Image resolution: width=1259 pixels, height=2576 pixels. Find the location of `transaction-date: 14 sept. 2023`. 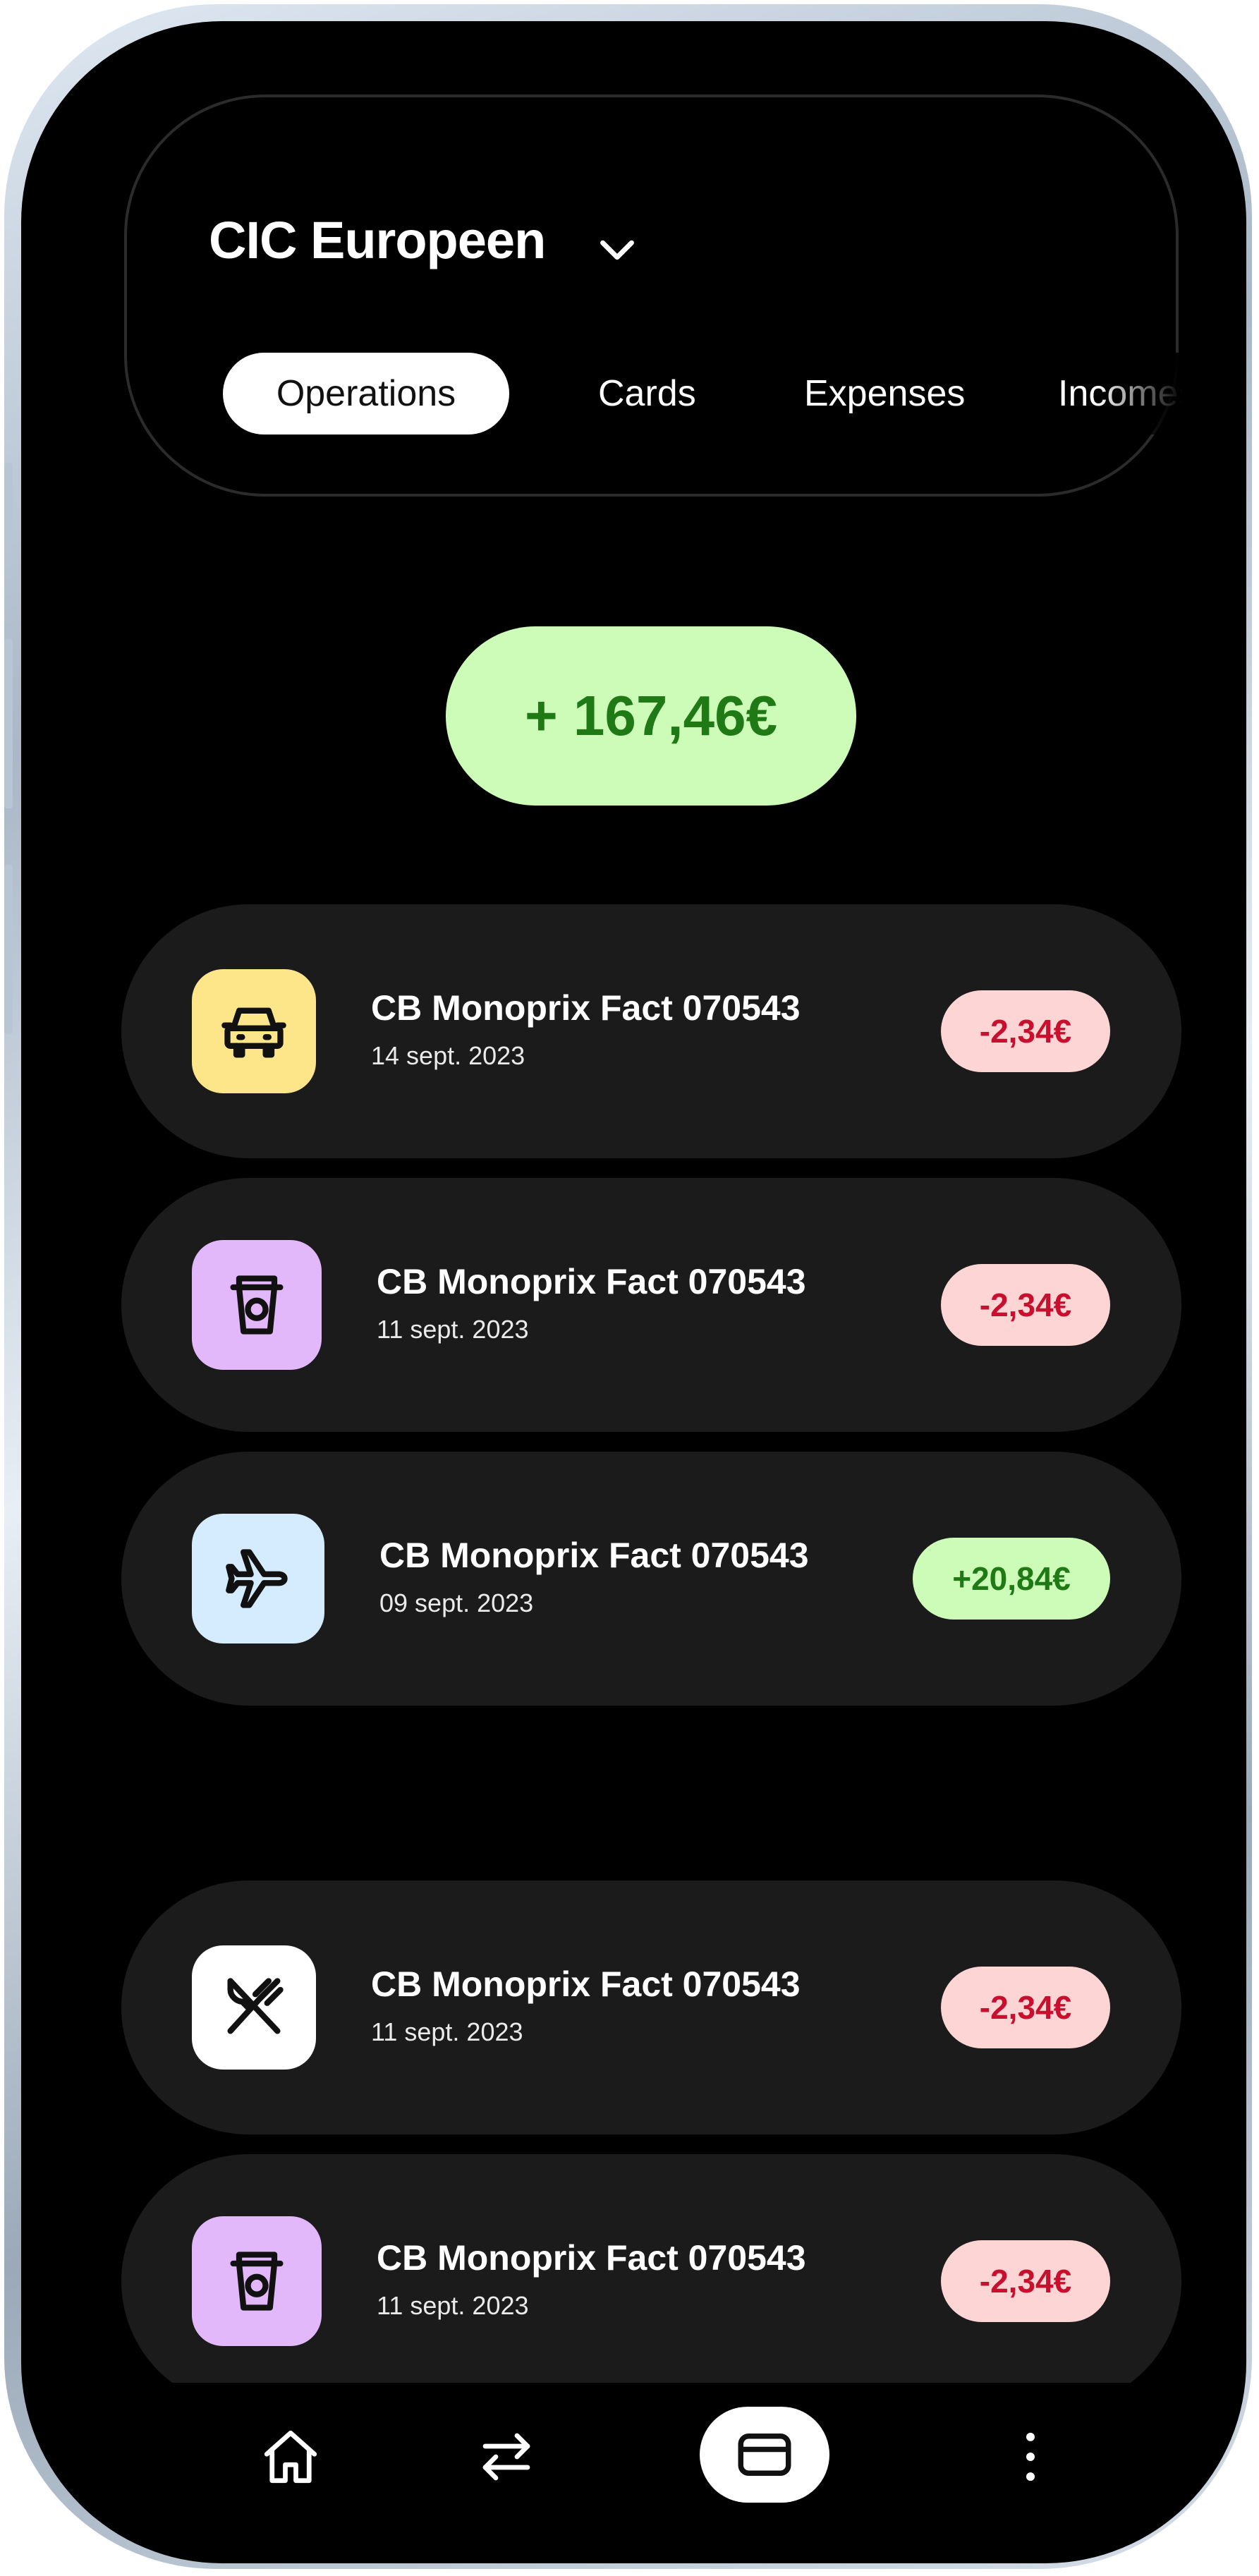

transaction-date: 14 sept. 2023 is located at coordinates (448, 1055).